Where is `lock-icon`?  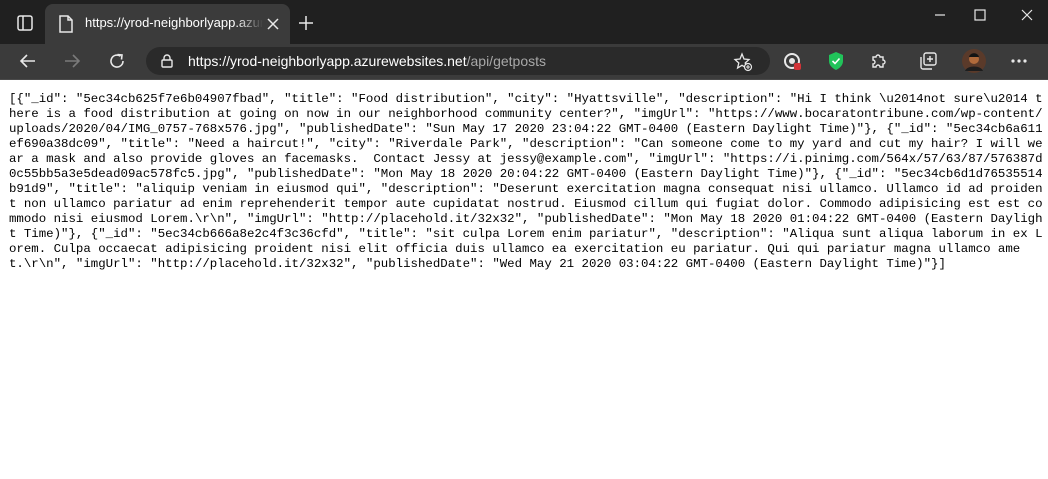
lock-icon is located at coordinates (167, 61).